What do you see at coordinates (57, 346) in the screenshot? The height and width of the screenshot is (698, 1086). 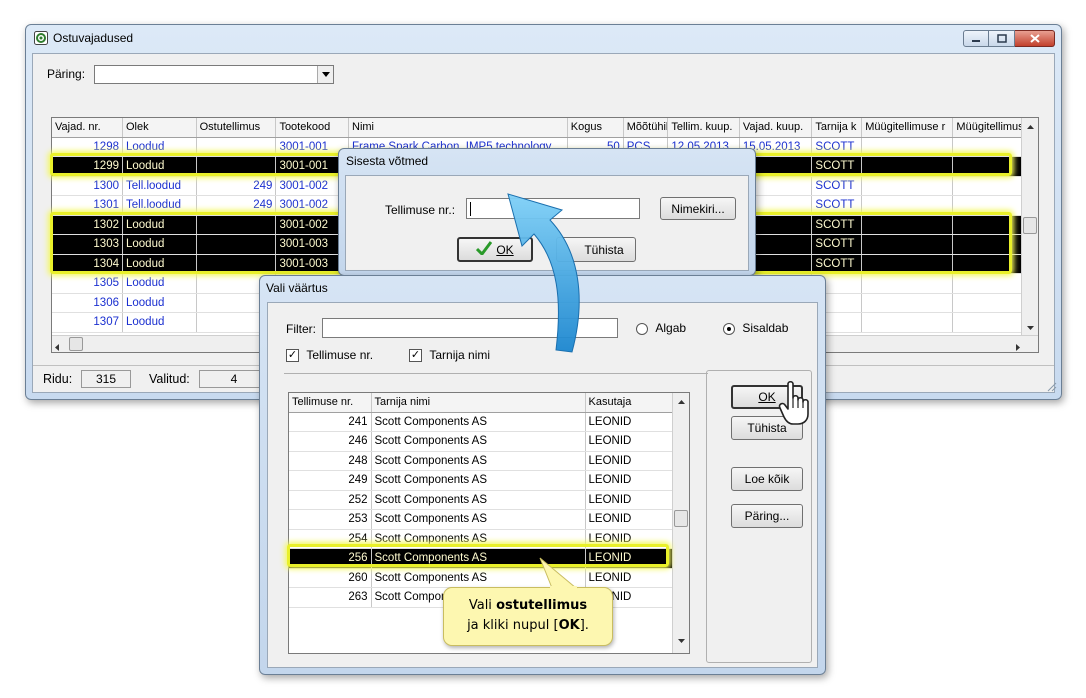 I see `scroll-left-icon` at bounding box center [57, 346].